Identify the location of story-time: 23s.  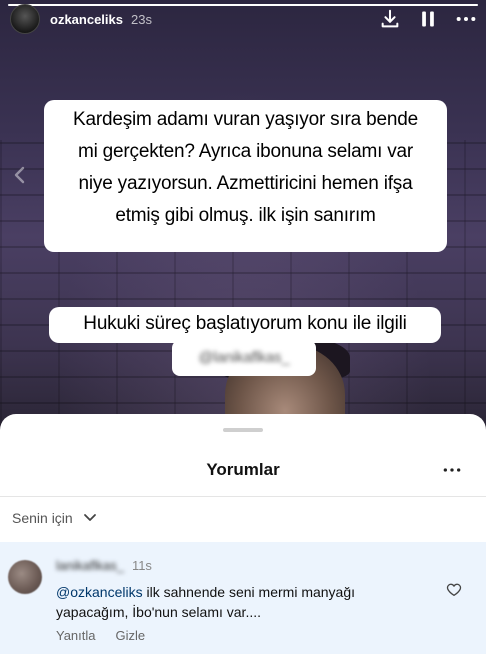
(141, 19).